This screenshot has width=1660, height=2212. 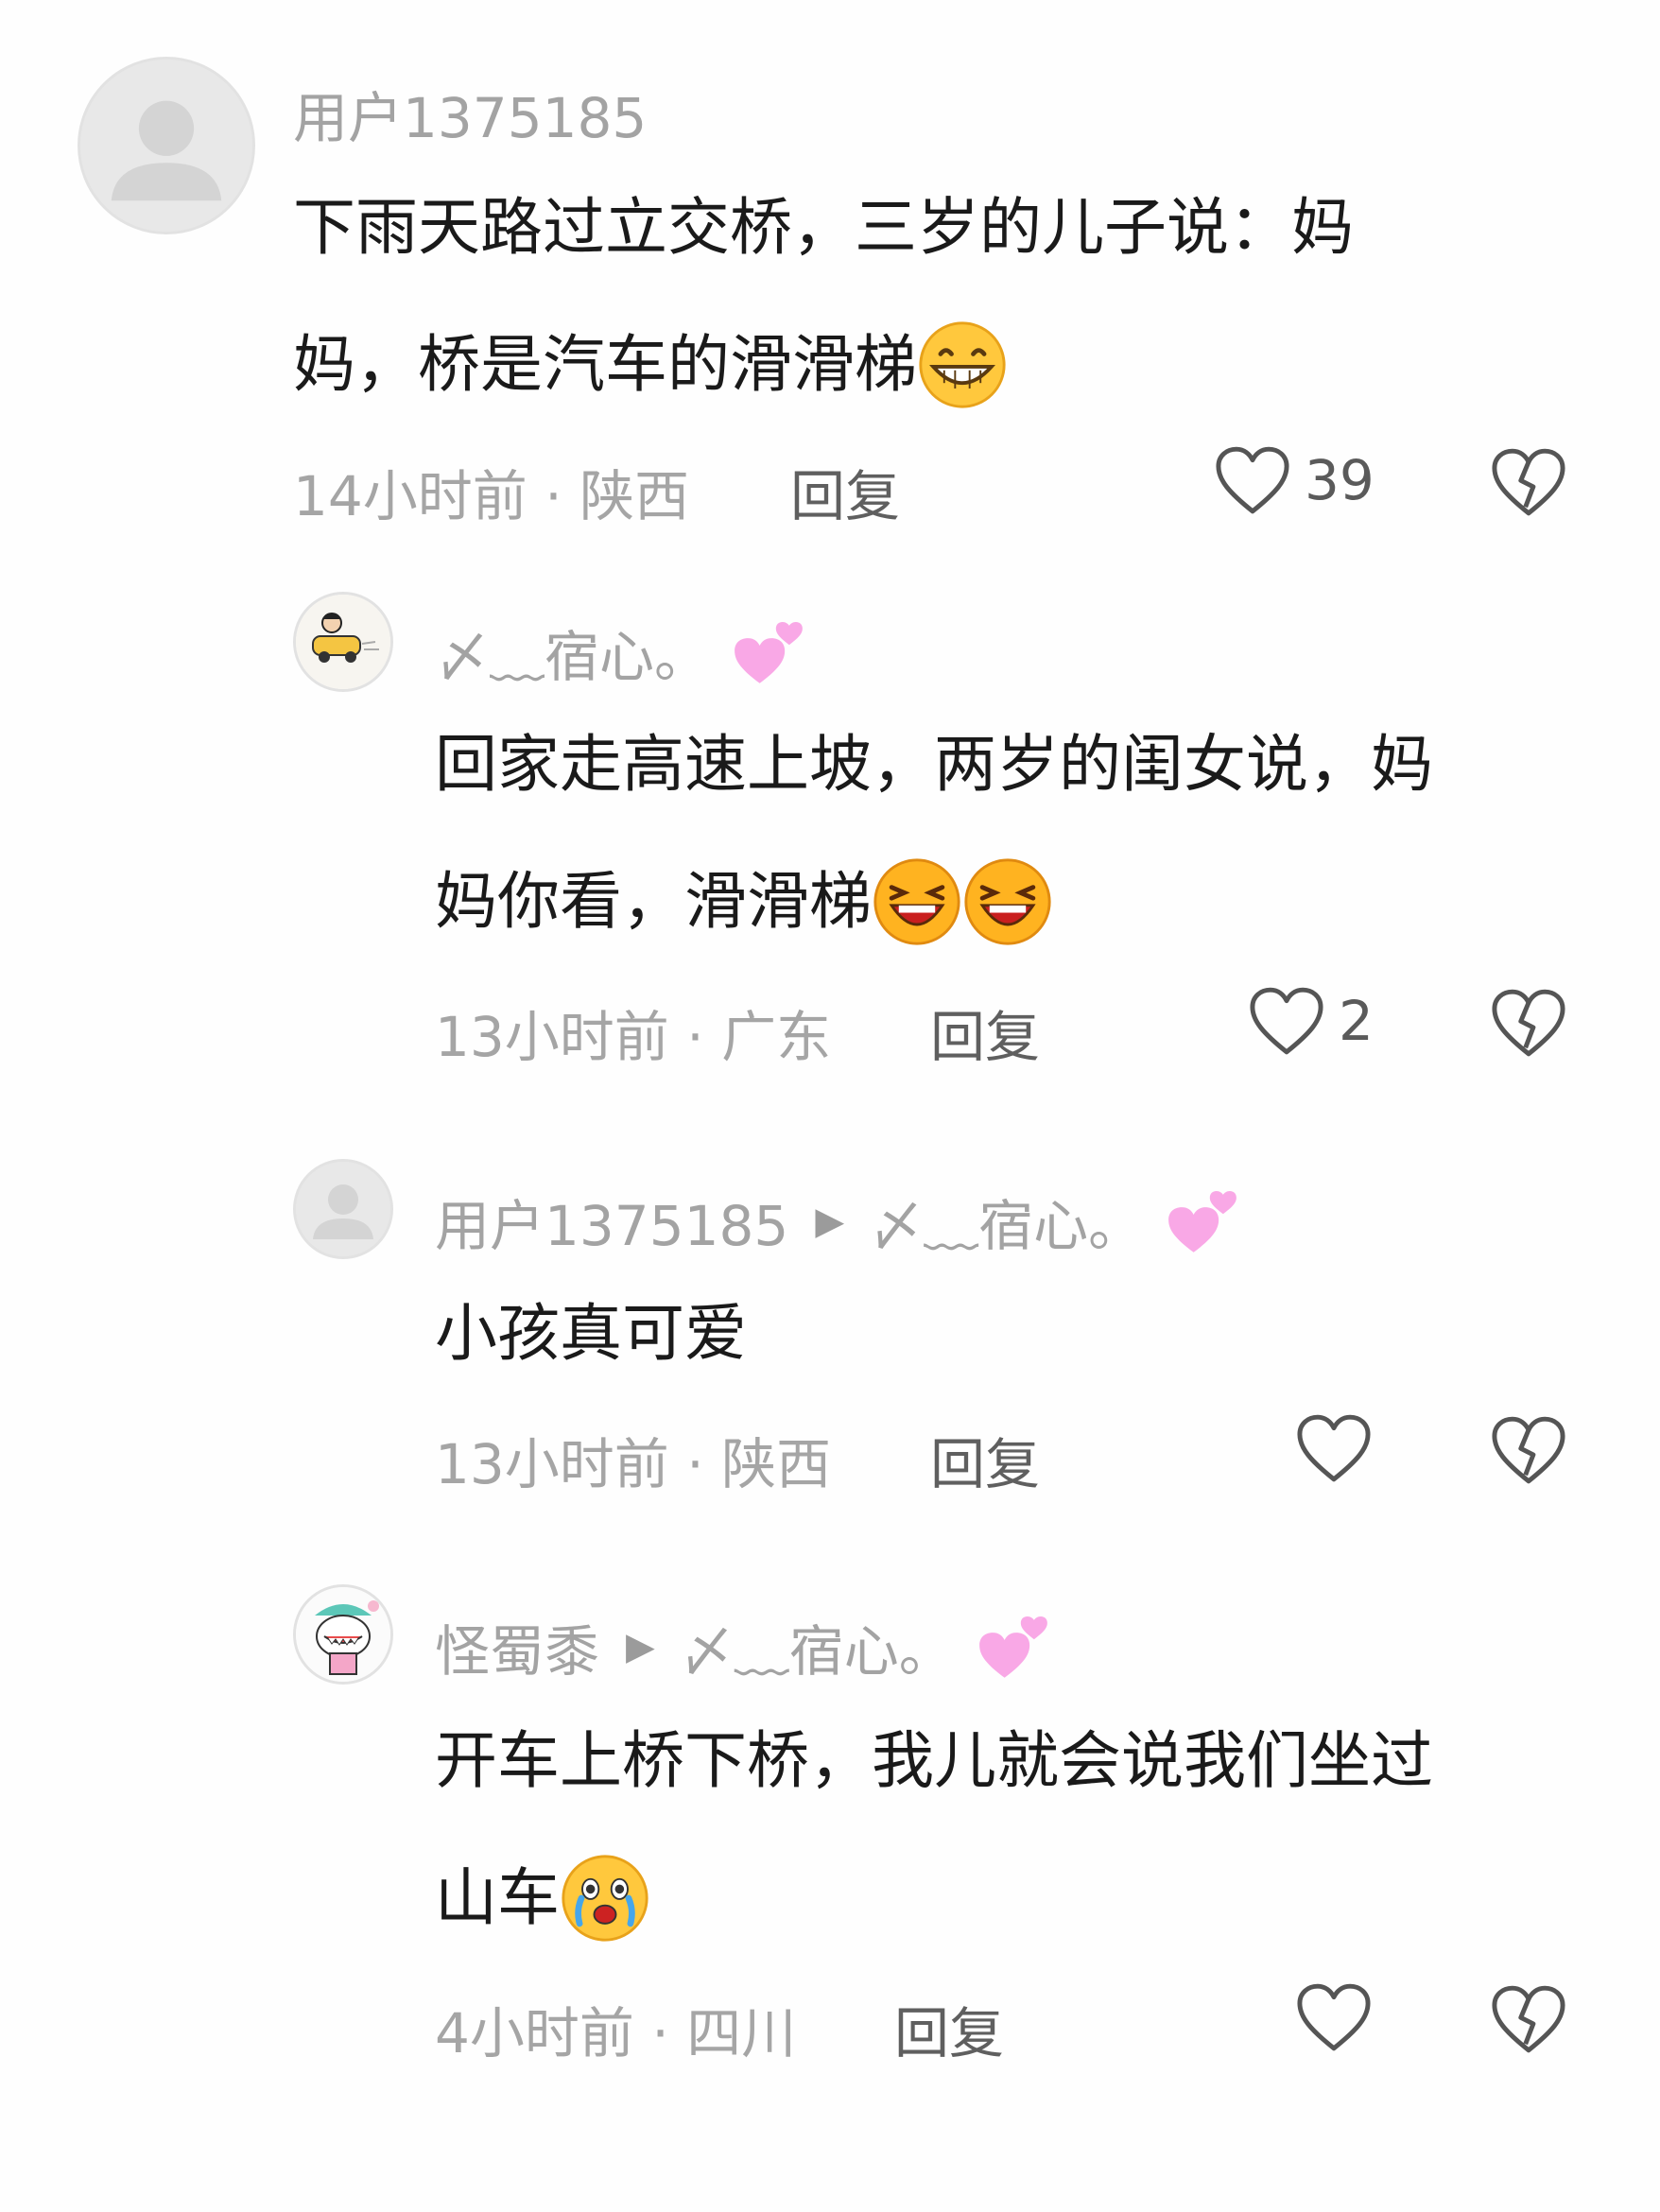 What do you see at coordinates (934, 1760) in the screenshot?
I see `text-line: 开车上桥下桥，我儿就会说我们坐过` at bounding box center [934, 1760].